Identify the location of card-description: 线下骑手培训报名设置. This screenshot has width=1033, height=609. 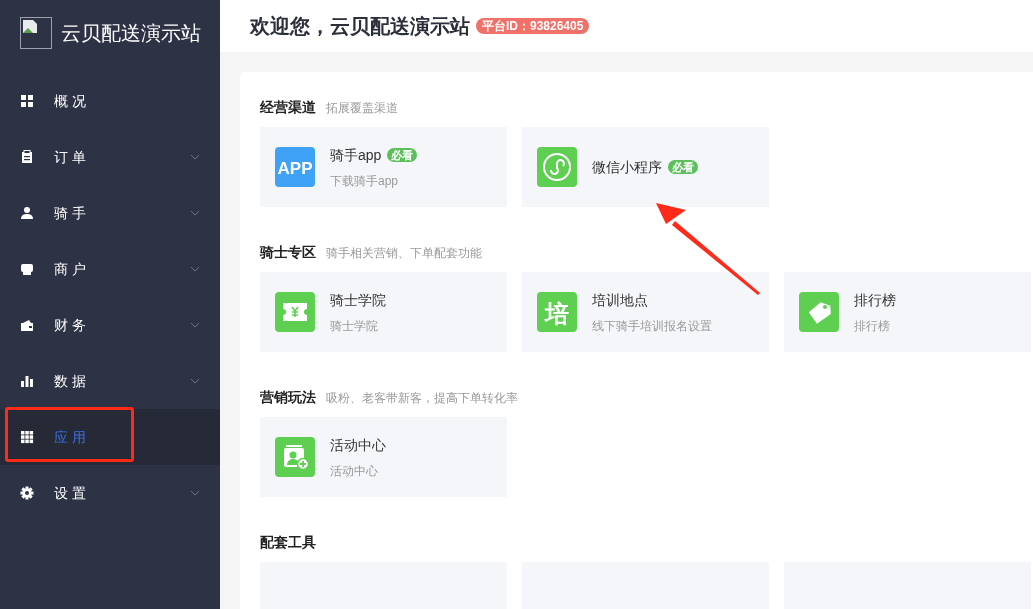
(652, 326).